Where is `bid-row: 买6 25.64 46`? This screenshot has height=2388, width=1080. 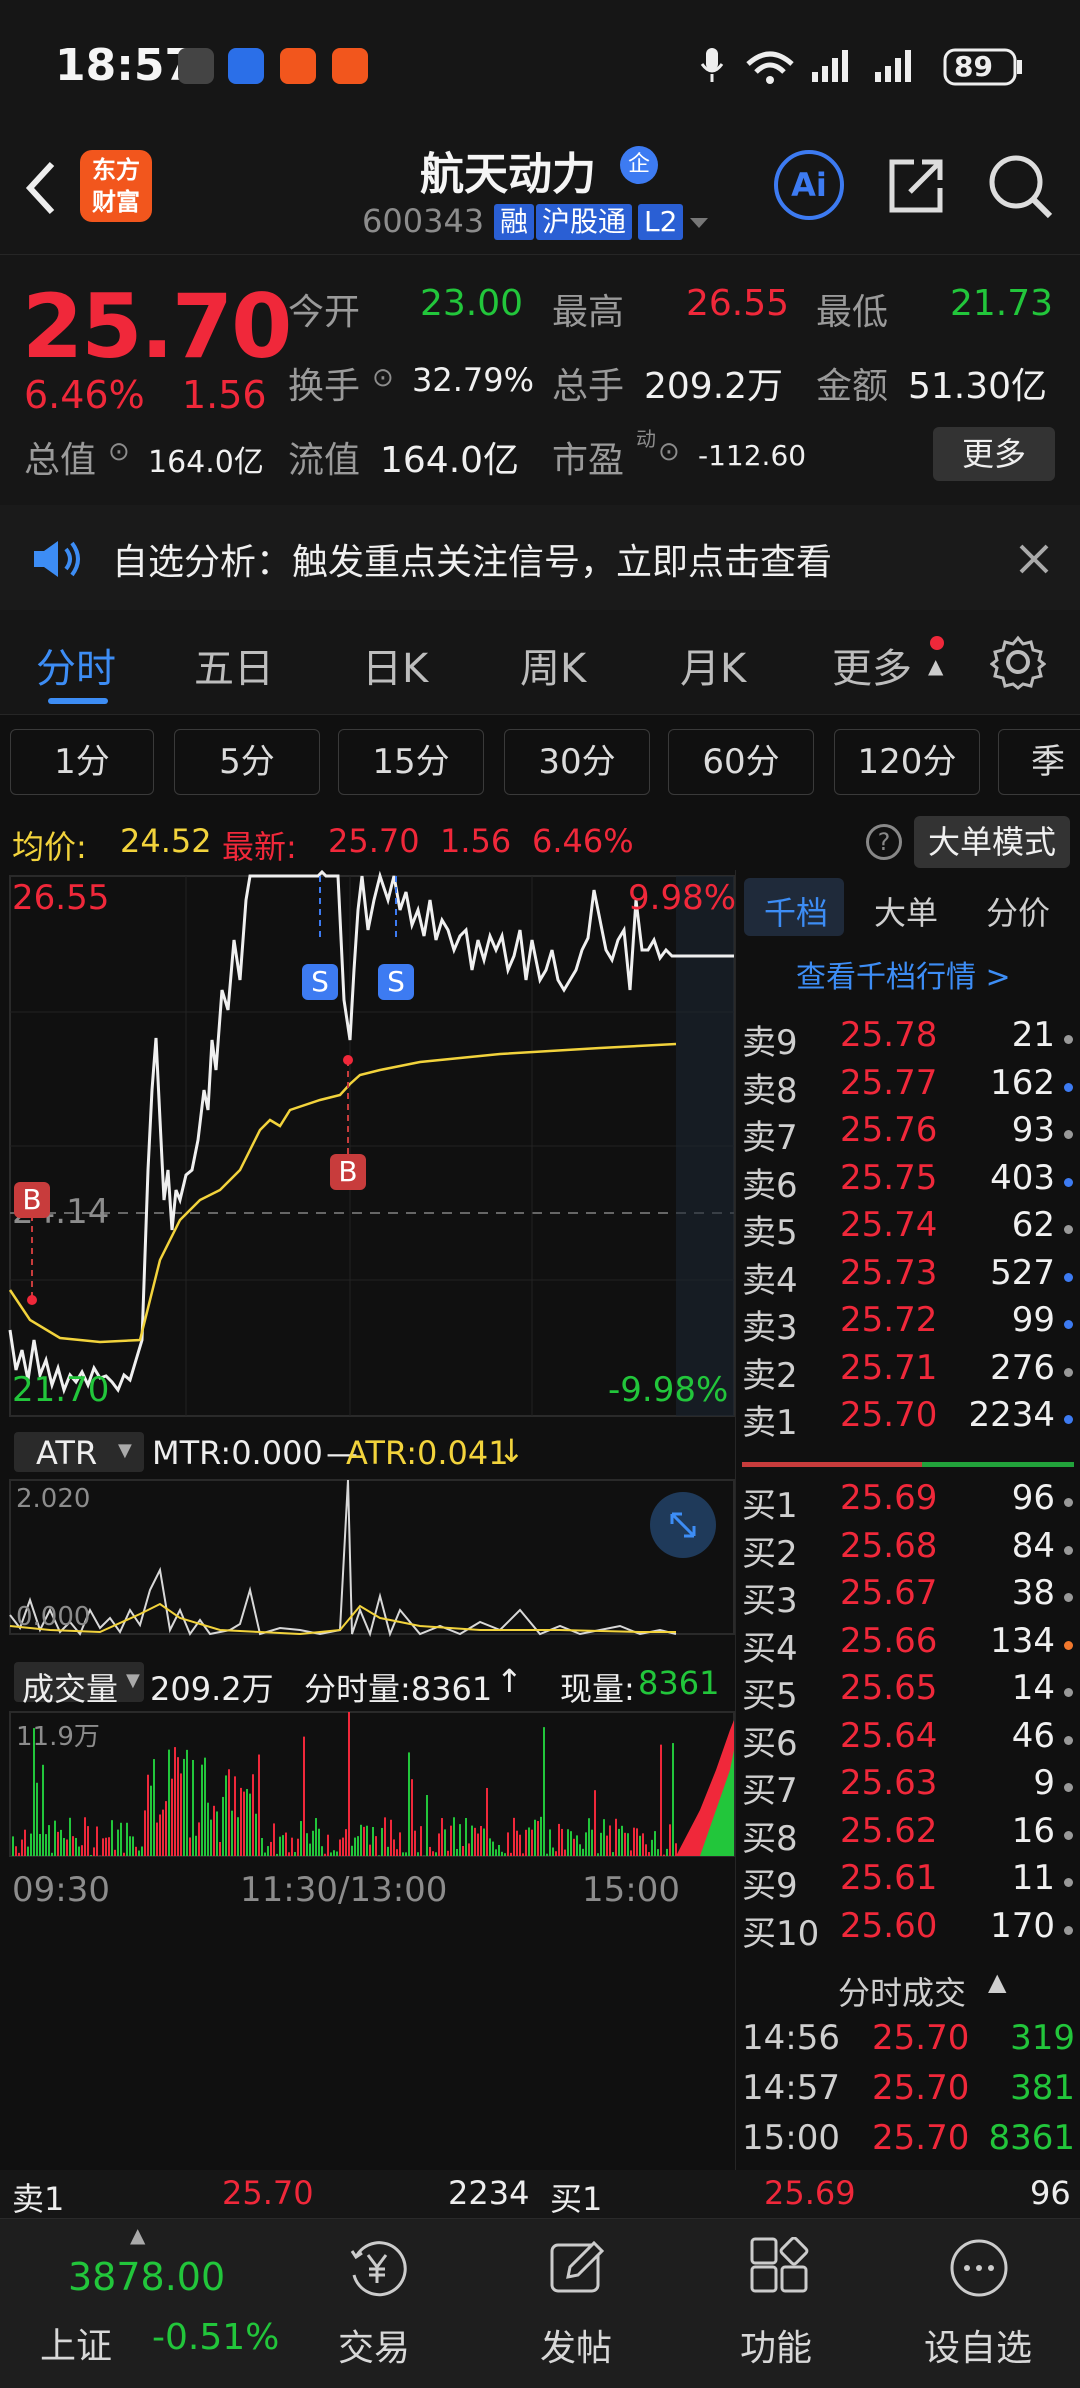 bid-row: 买6 25.64 46 is located at coordinates (908, 1740).